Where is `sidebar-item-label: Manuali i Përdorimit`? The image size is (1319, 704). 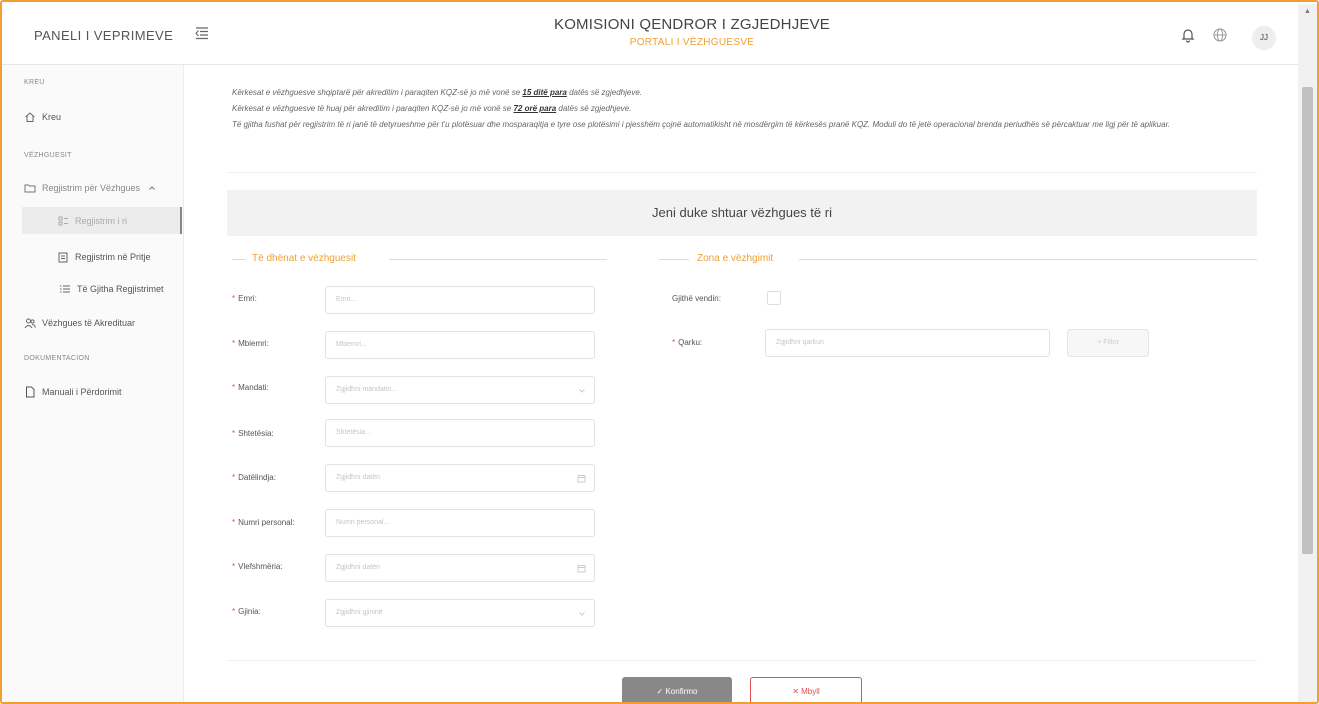
sidebar-item-label: Manuali i Përdorimit is located at coordinates (82, 392).